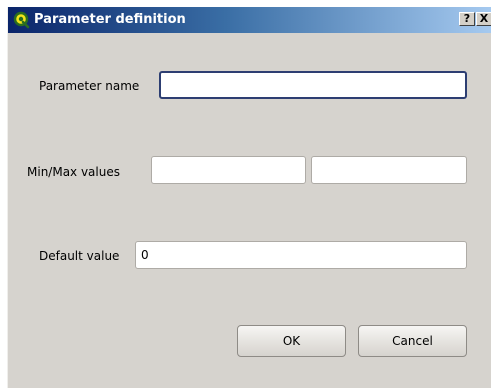  Describe the element at coordinates (110, 19) in the screenshot. I see `window-title: Parameter definition` at that location.